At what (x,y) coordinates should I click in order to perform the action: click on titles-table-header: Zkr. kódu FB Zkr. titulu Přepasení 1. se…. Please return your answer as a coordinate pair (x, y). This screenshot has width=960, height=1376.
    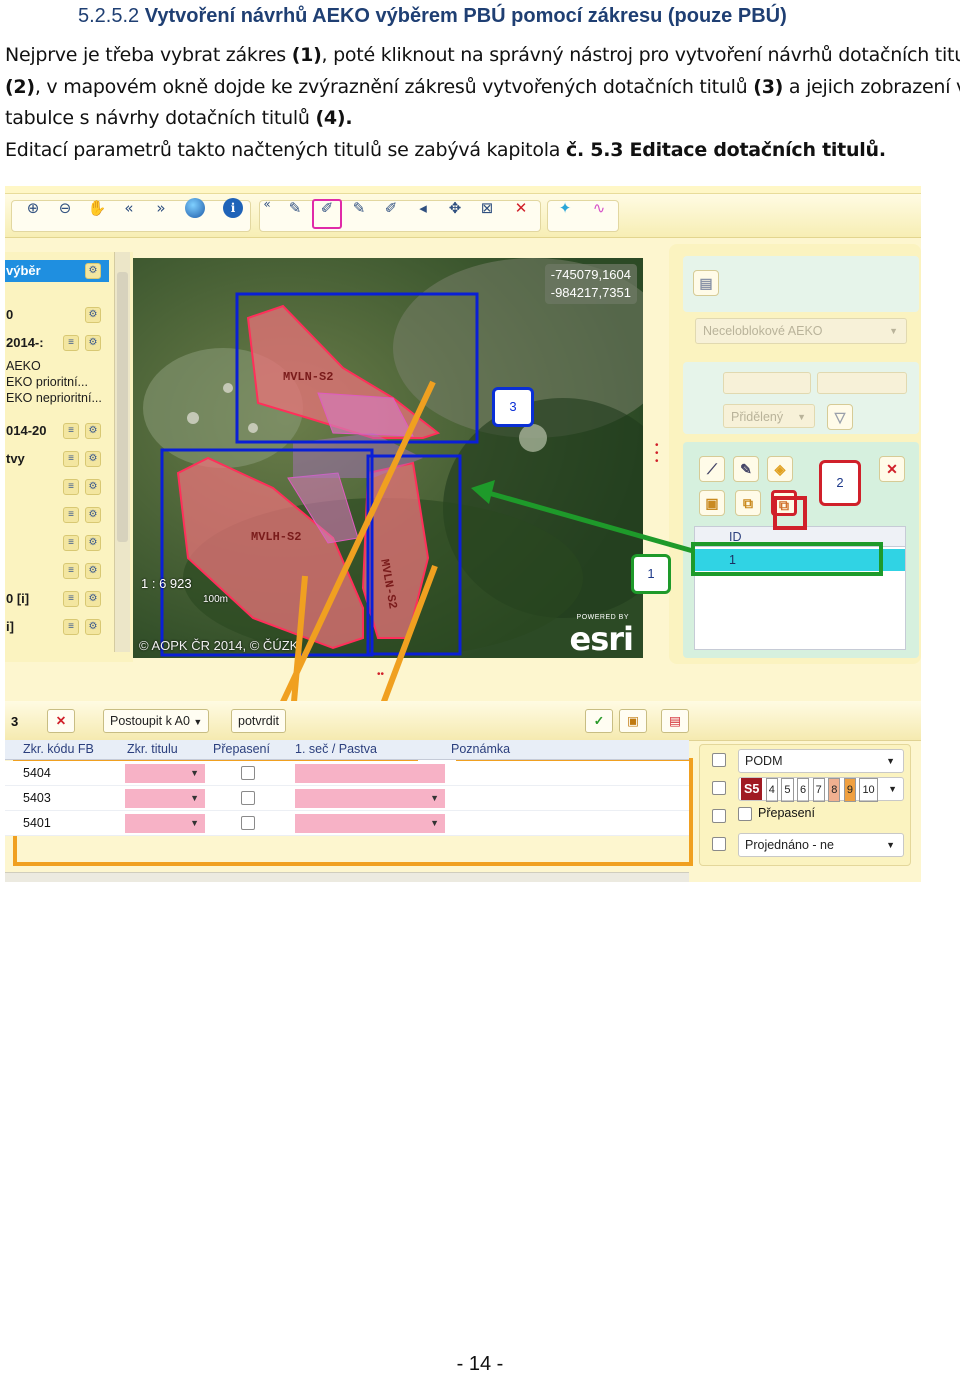
    Looking at the image, I should click on (347, 750).